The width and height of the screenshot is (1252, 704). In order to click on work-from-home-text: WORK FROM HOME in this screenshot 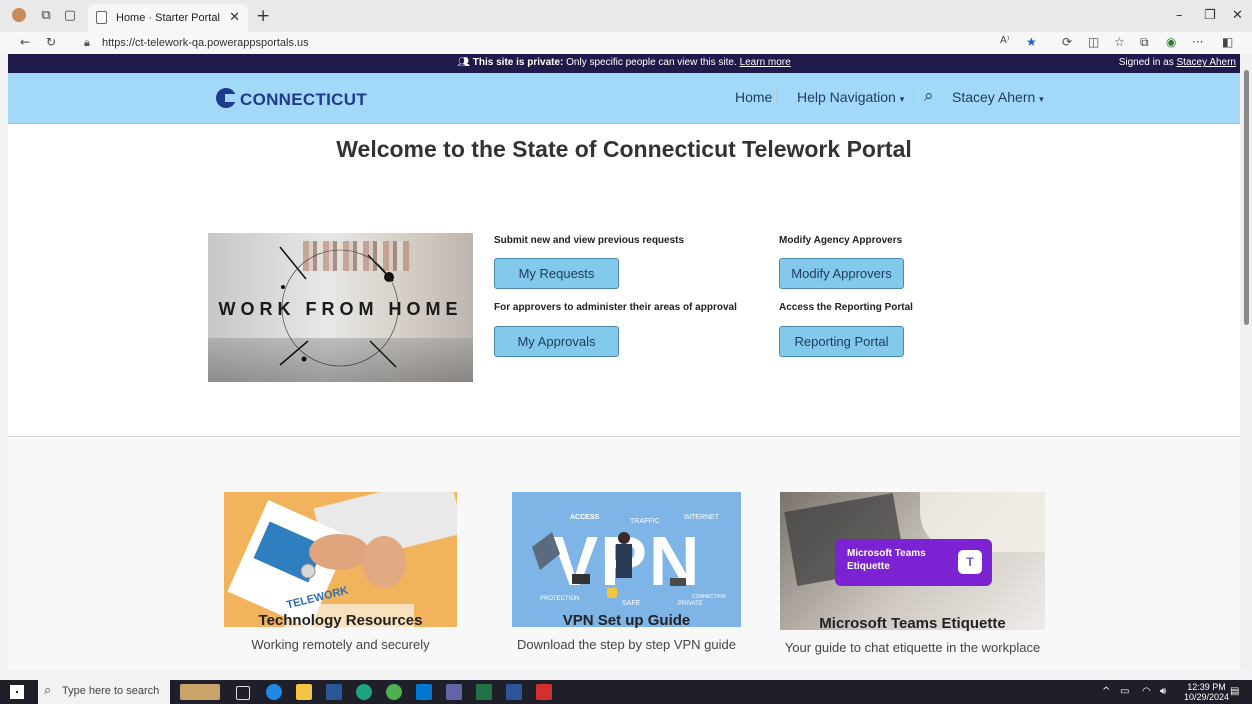, I will do `click(340, 309)`.